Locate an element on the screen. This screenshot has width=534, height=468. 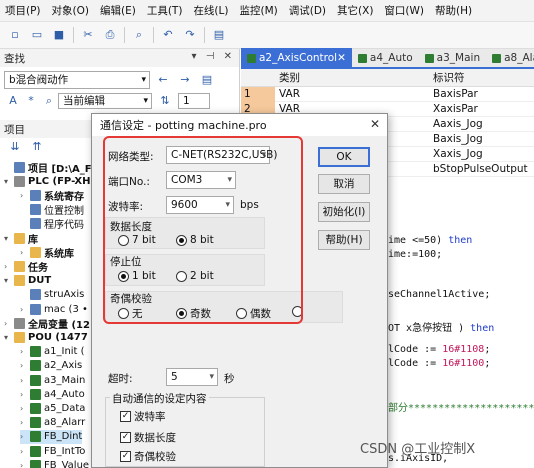
initialize-button: 初始化(I) is located at coordinates (344, 212).